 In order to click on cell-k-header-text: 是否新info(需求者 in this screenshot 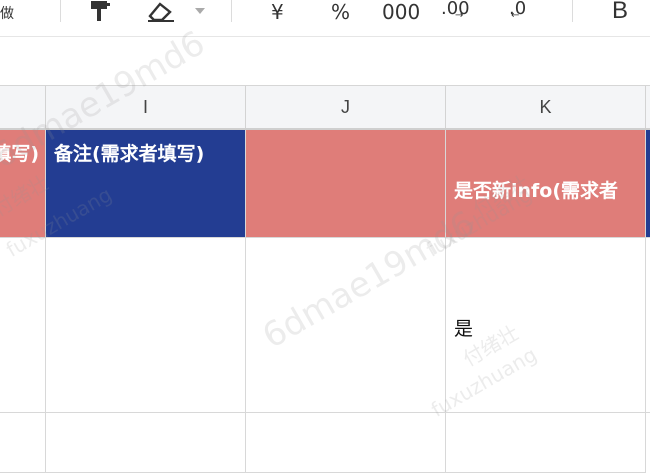, I will do `click(536, 191)`.